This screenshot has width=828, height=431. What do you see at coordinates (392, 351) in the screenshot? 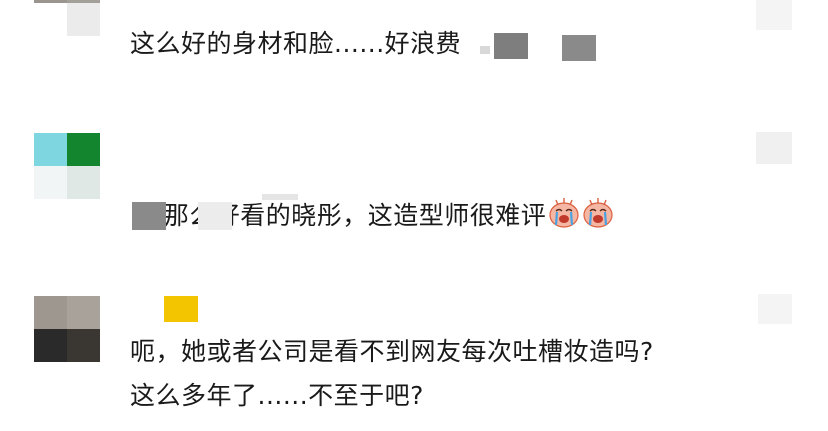
I see `comment-text-line-1: 呃，她或者公司是看不到网友每次吐槽妆造吗?` at bounding box center [392, 351].